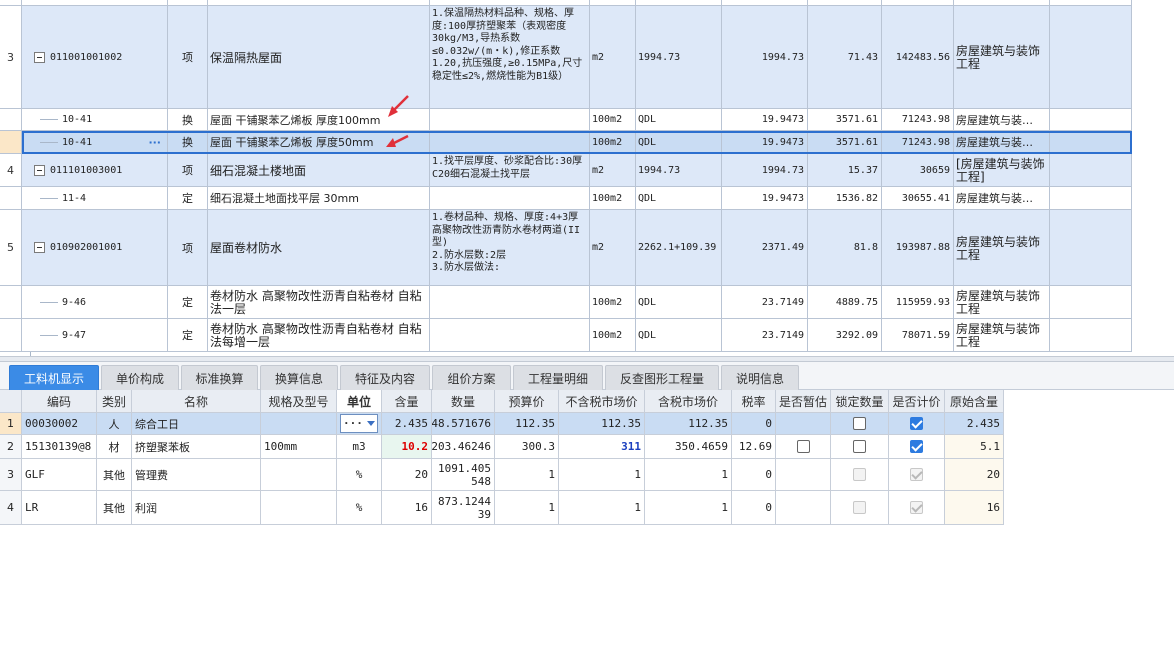  What do you see at coordinates (359, 447) in the screenshot?
I see `cell-unit: m3` at bounding box center [359, 447].